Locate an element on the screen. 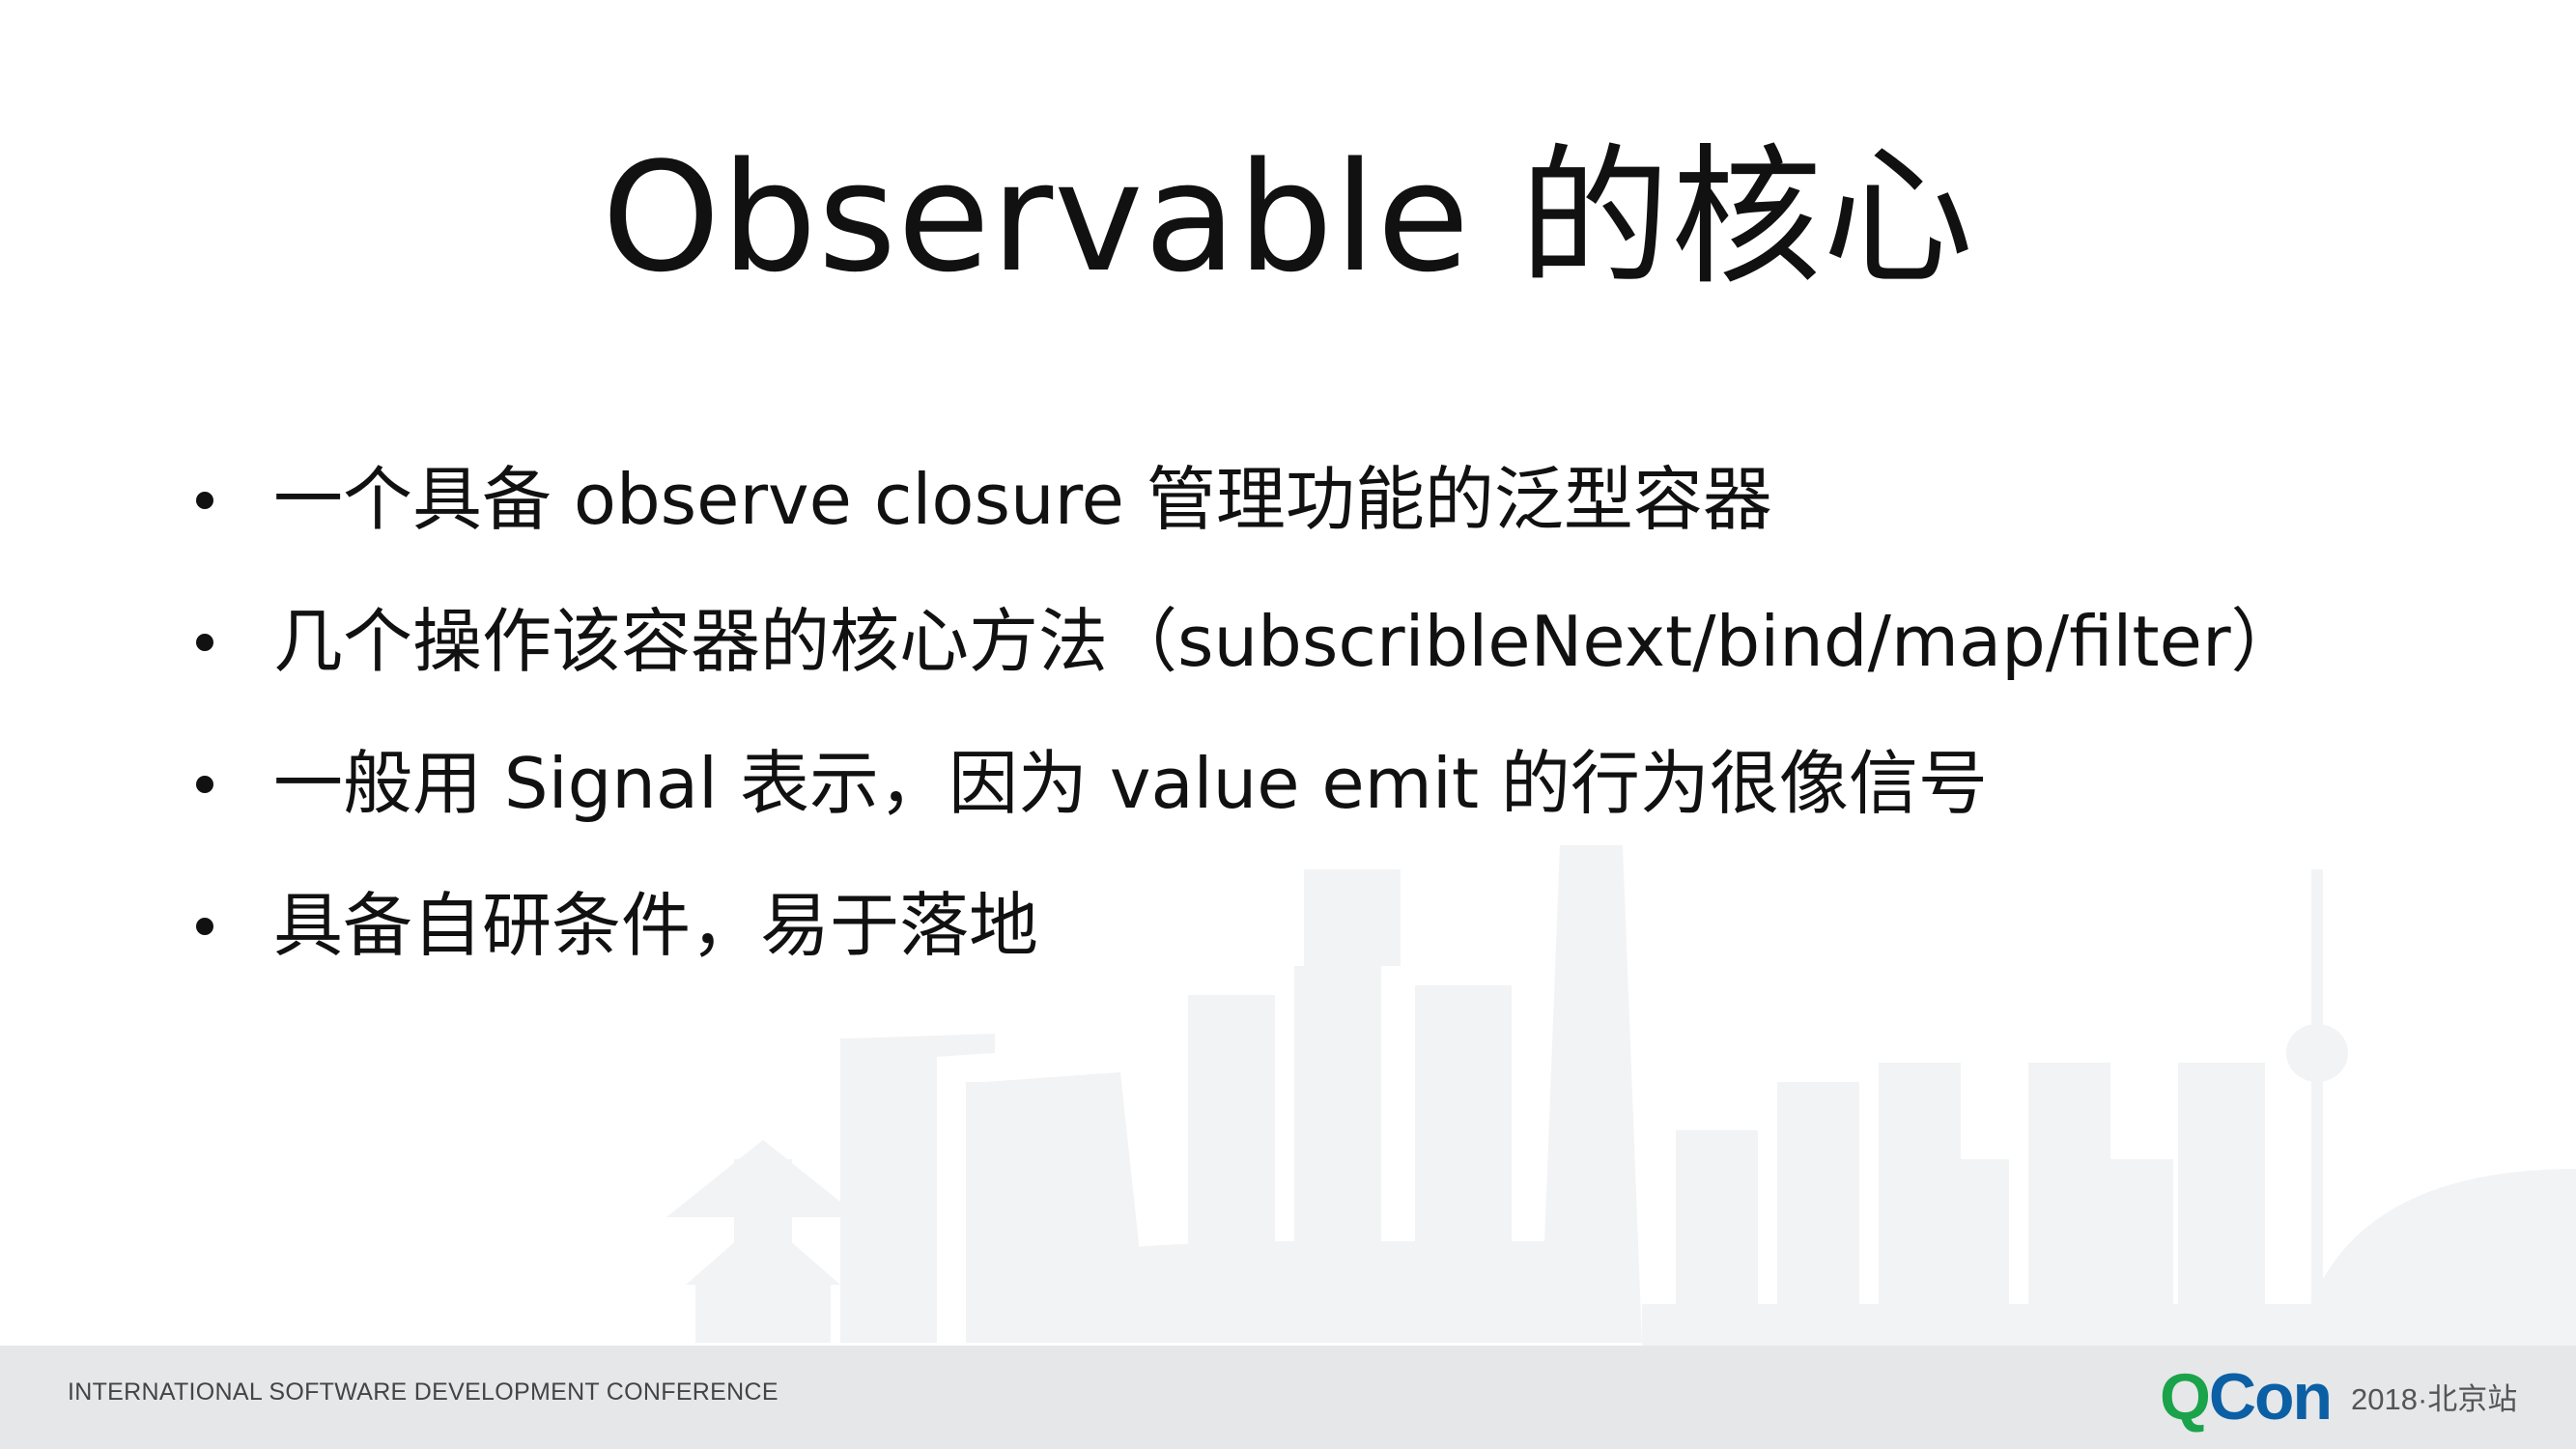 Image resolution: width=2576 pixels, height=1449 pixels. bullet-item: 一个具备 observe closure 管理功能的泛型容器 is located at coordinates (1244, 517).